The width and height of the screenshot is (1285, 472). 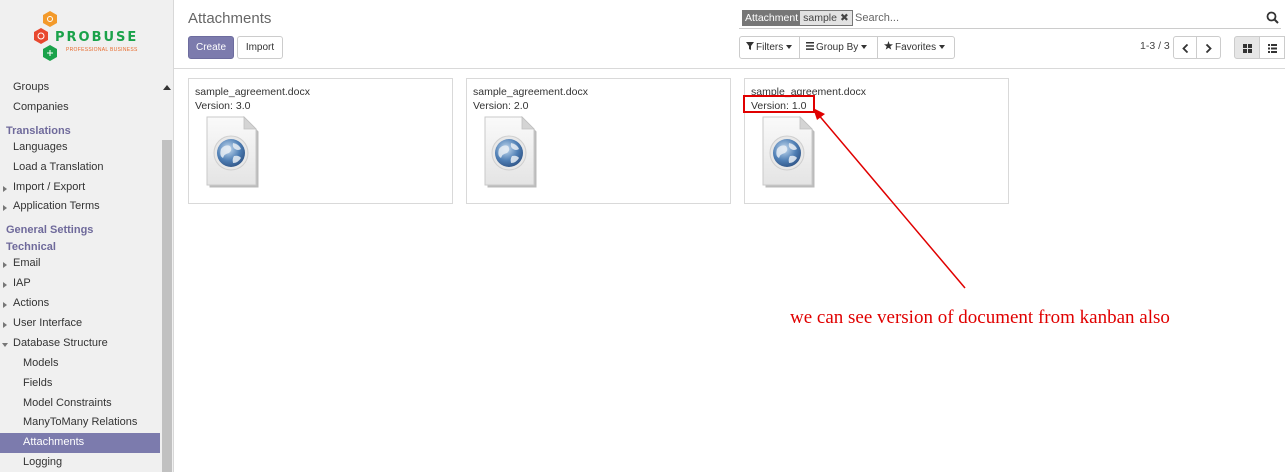 What do you see at coordinates (58, 166) in the screenshot?
I see `sidebar-item-label: Load a Translation` at bounding box center [58, 166].